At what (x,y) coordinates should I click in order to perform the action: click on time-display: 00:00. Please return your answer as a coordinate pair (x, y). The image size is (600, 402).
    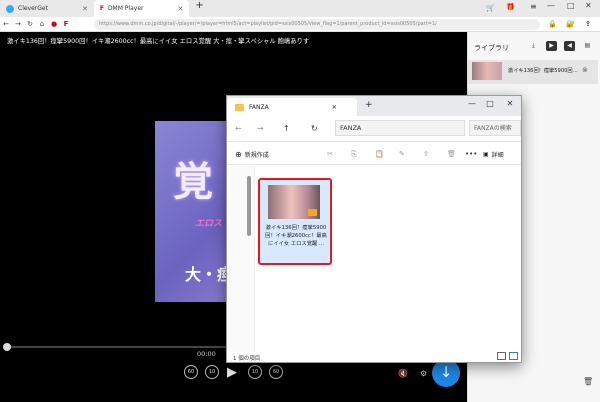
    Looking at the image, I should click on (206, 354).